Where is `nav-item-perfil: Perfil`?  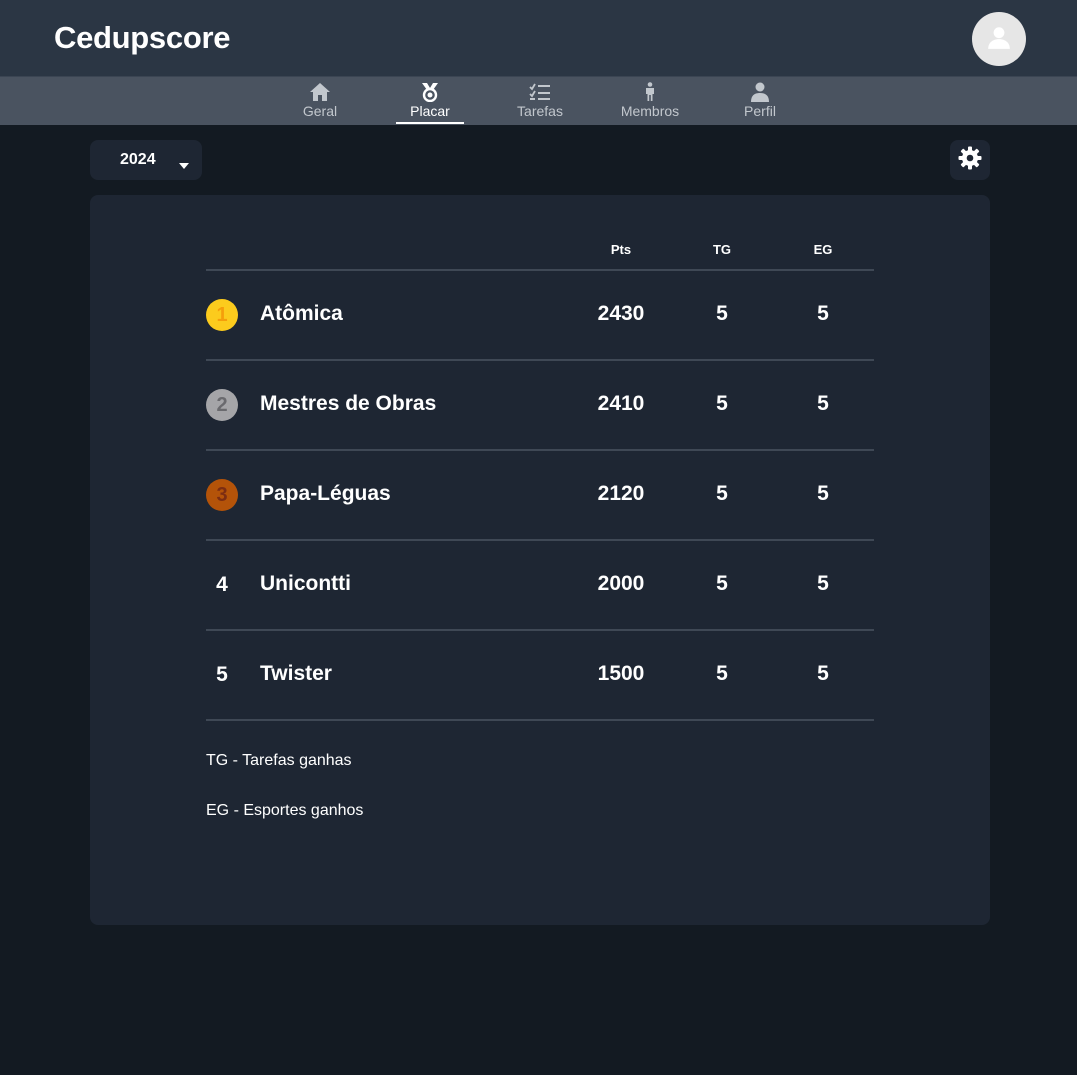 nav-item-perfil: Perfil is located at coordinates (760, 101).